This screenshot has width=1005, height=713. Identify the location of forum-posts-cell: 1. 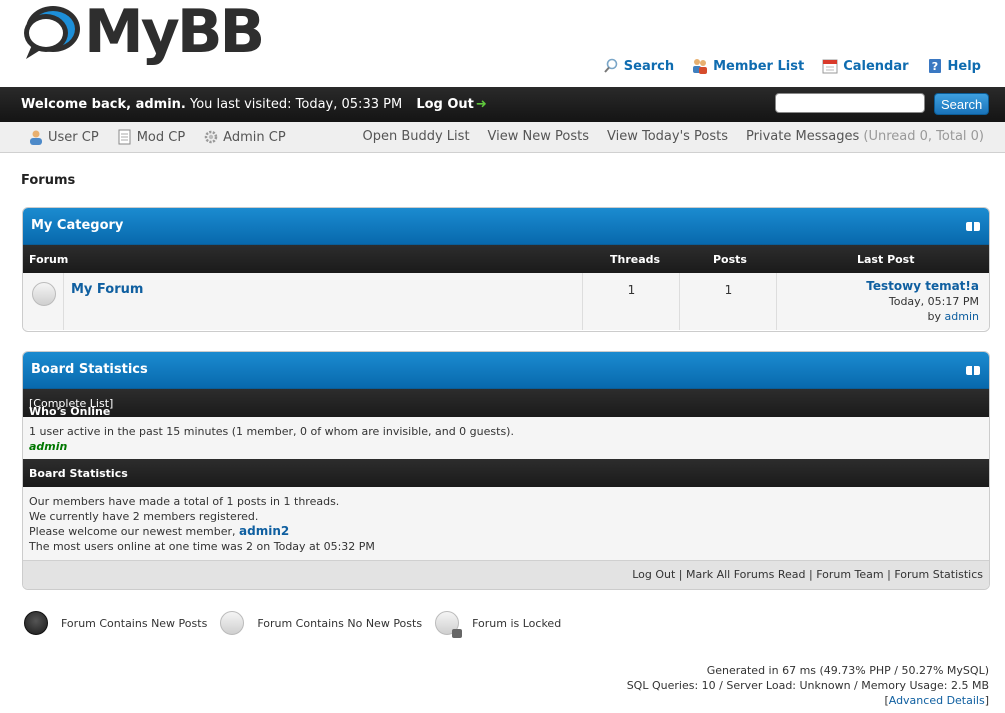
(728, 301).